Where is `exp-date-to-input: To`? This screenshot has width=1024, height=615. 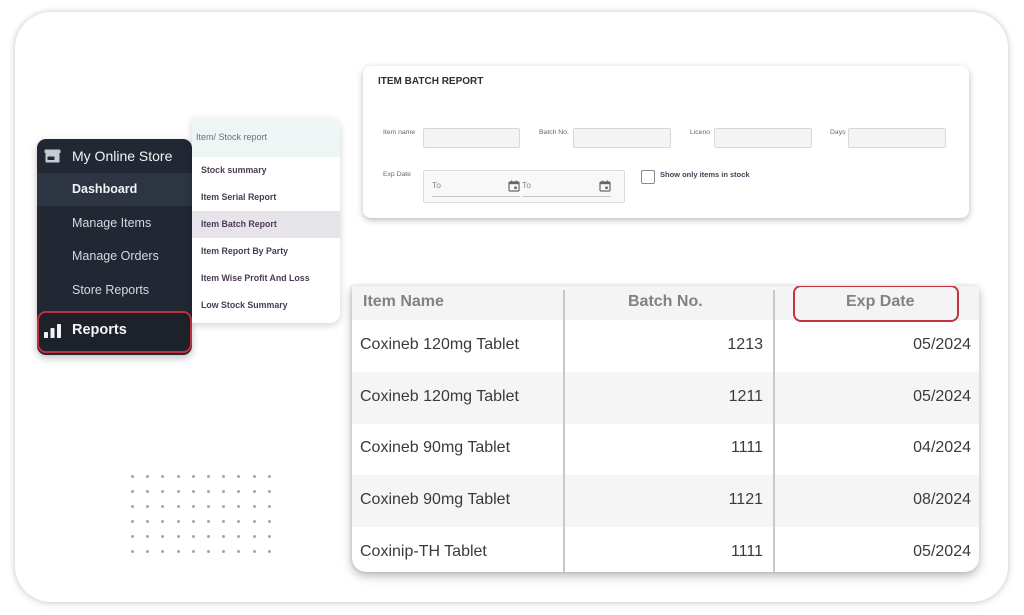 exp-date-to-input: To is located at coordinates (566, 187).